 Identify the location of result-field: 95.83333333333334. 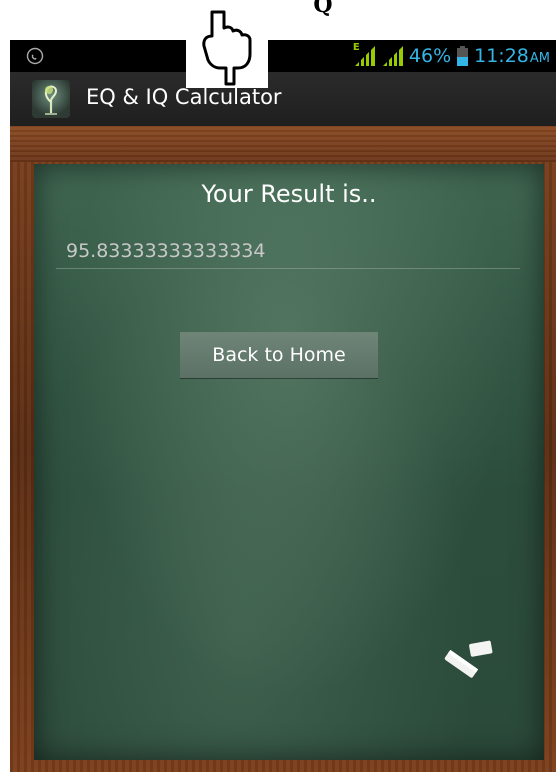
(288, 251).